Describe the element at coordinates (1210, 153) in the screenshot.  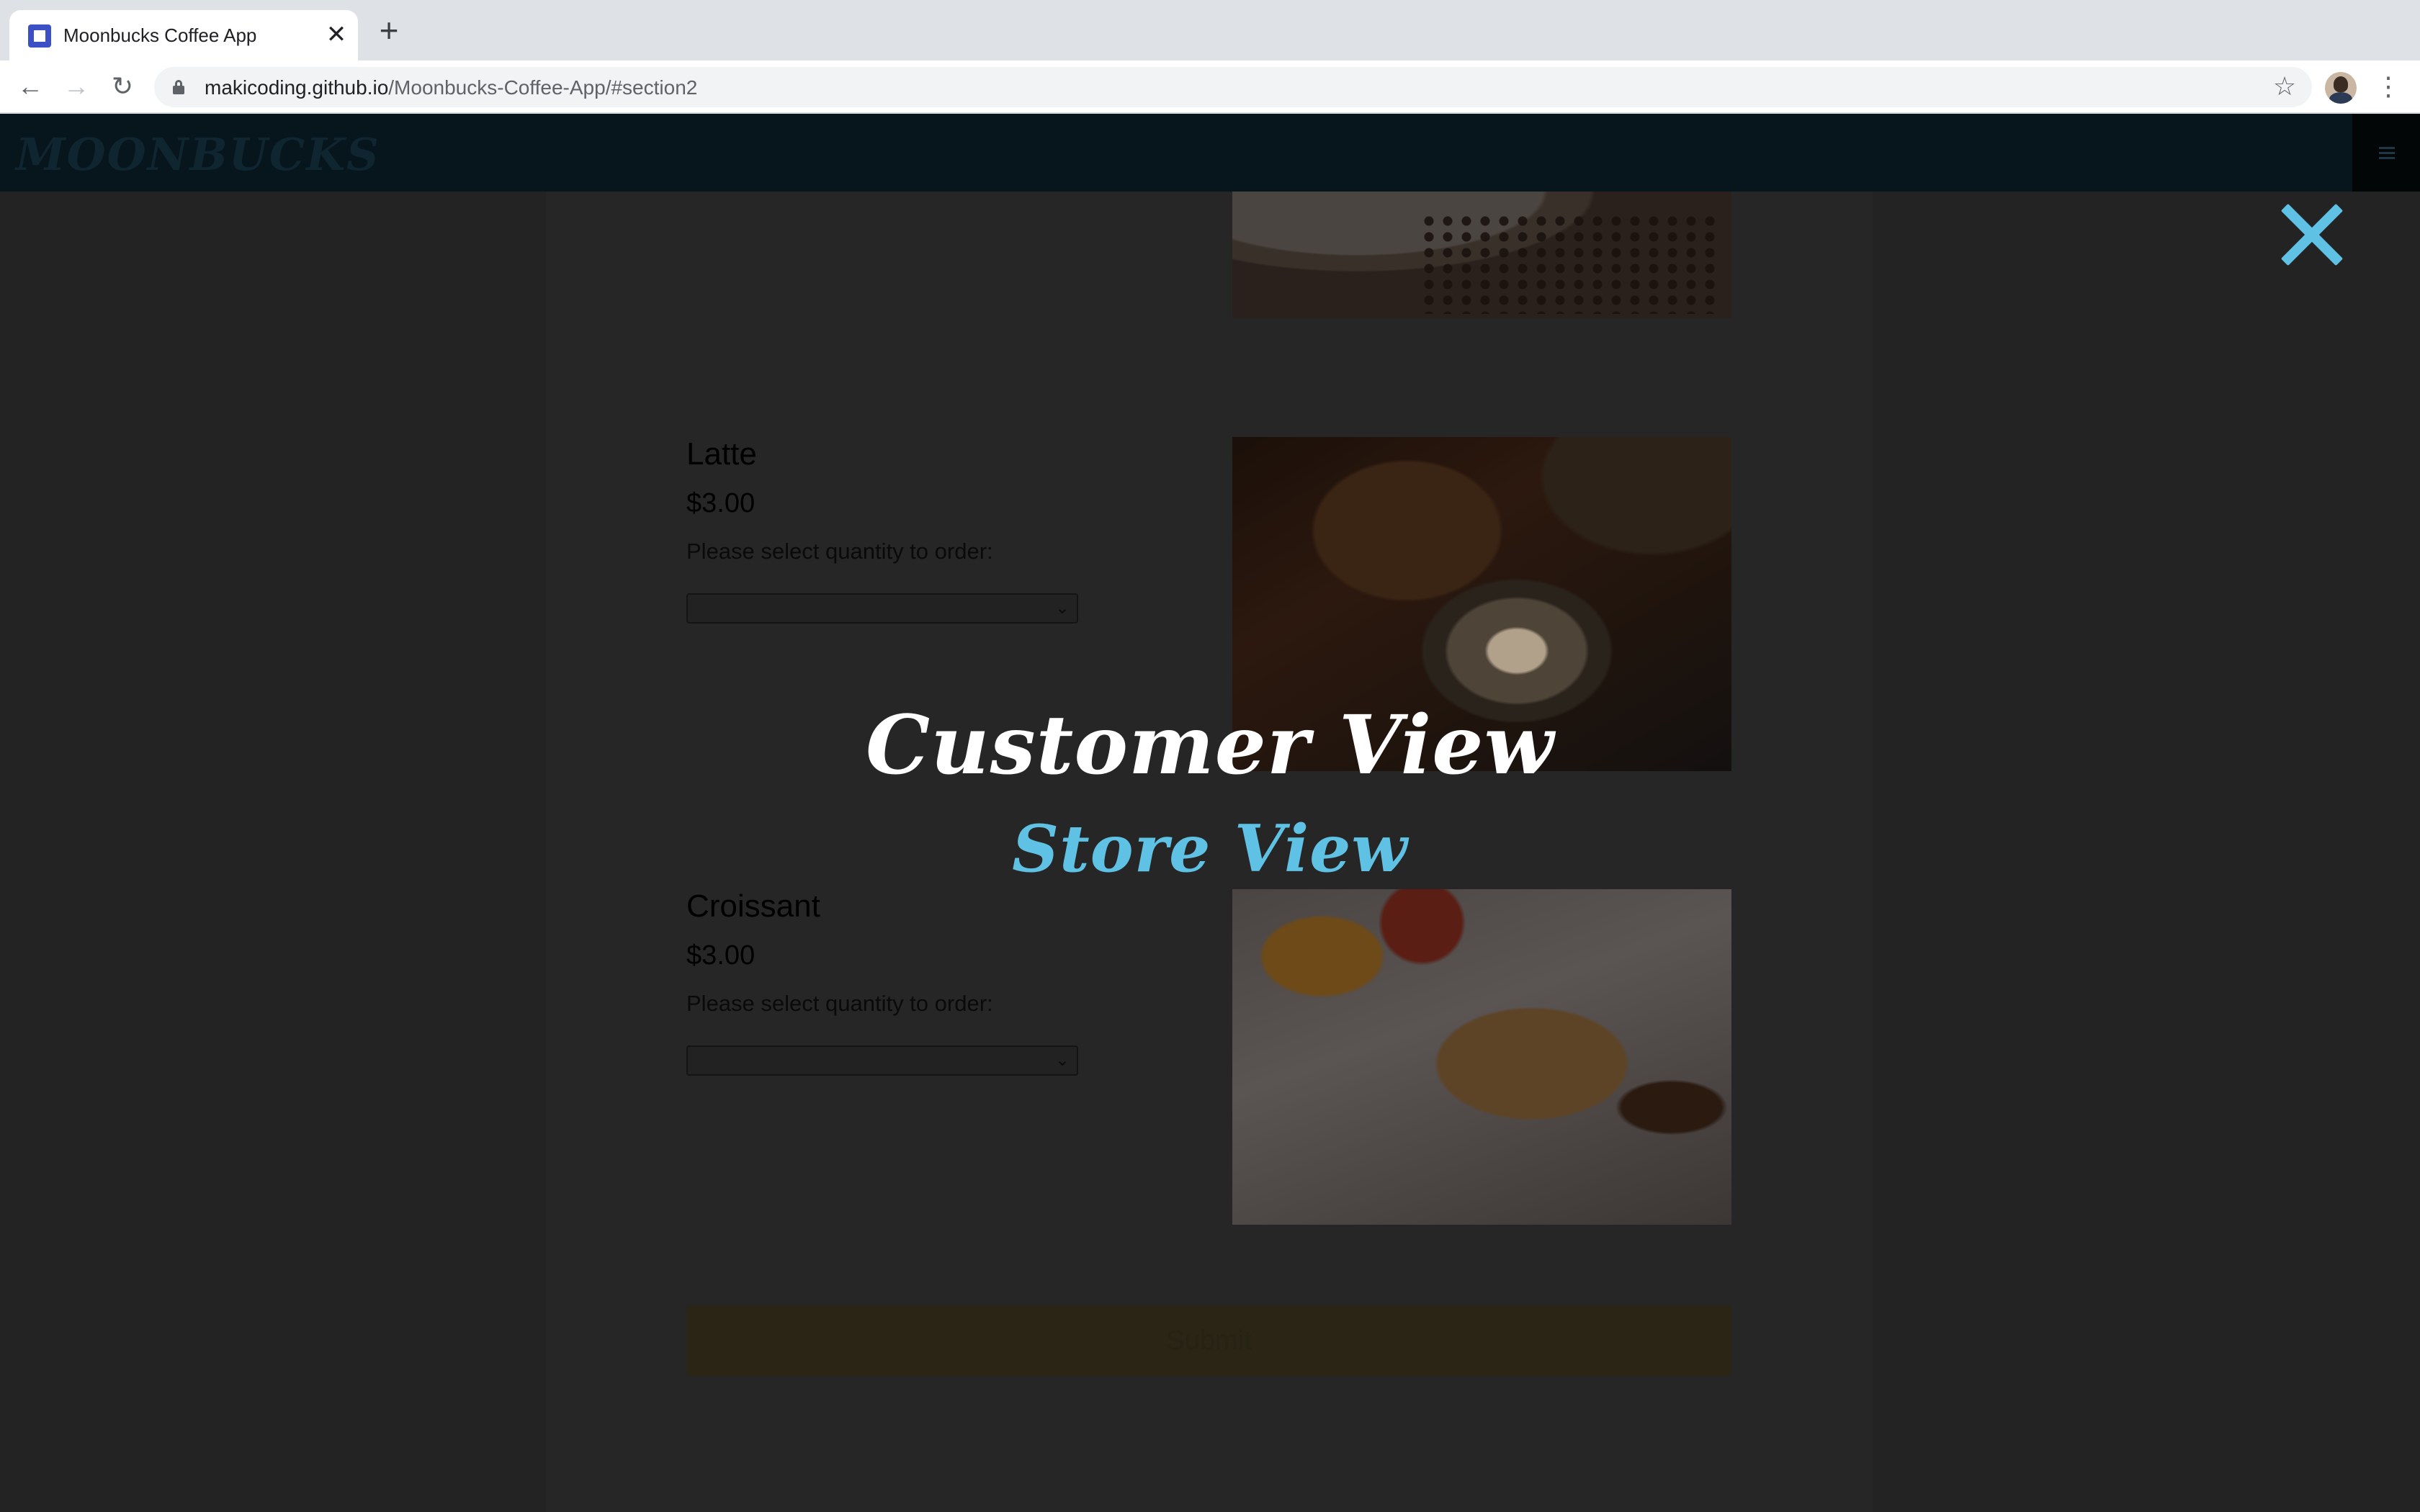
I see `site-navbar: MOONBUCKS` at that location.